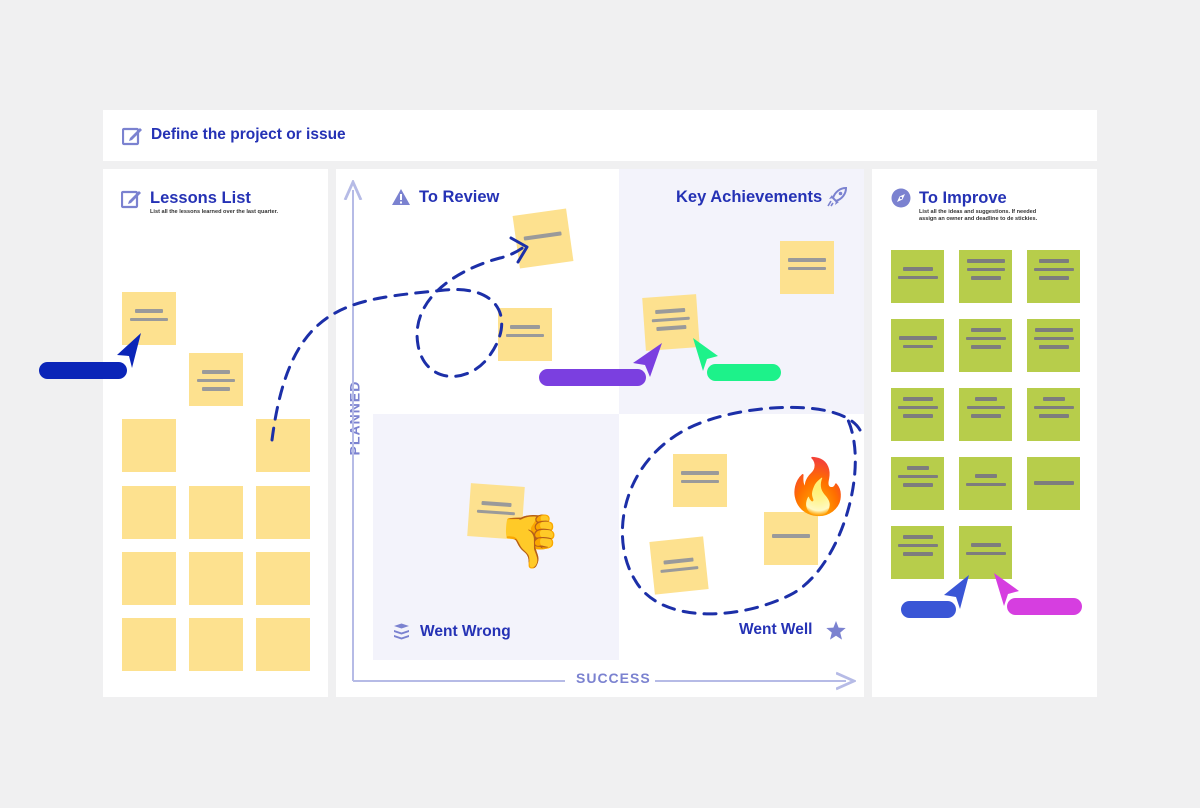 Image resolution: width=1200 pixels, height=808 pixels. Describe the element at coordinates (459, 197) in the screenshot. I see `to-review-title: To Review` at that location.